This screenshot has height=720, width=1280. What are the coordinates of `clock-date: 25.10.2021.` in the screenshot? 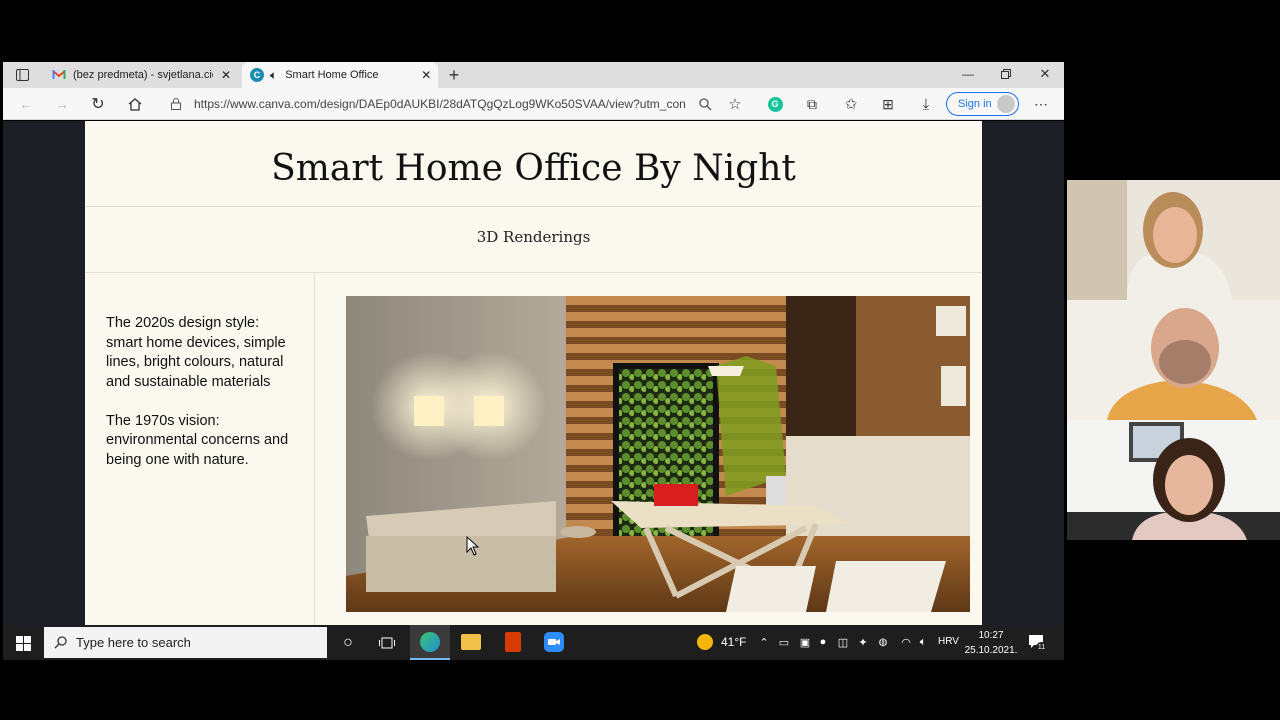 It's located at (991, 650).